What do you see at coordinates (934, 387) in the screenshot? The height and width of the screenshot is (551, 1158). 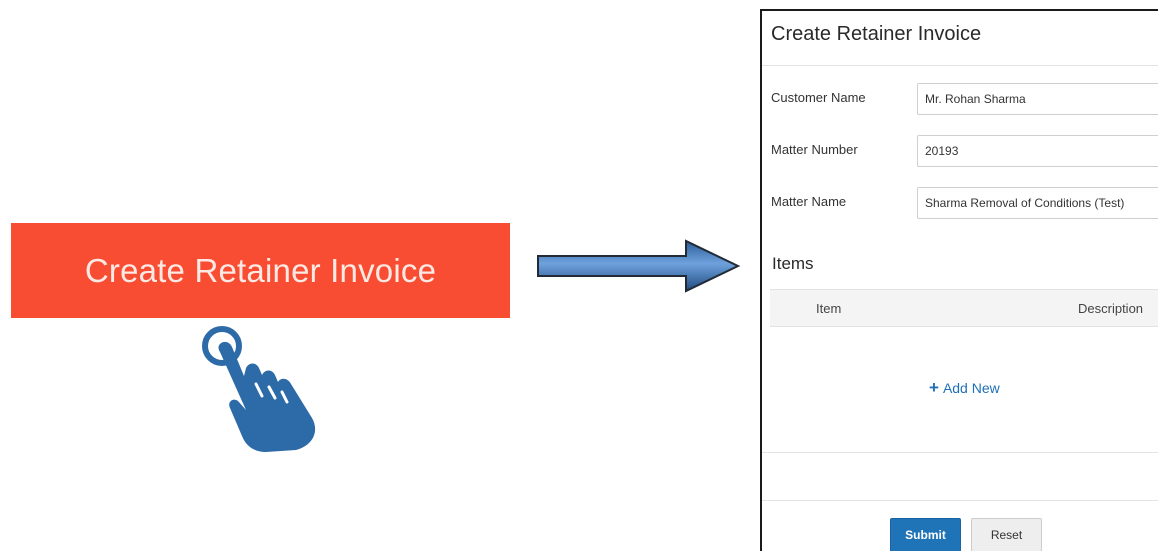 I see `plus-icon: +` at bounding box center [934, 387].